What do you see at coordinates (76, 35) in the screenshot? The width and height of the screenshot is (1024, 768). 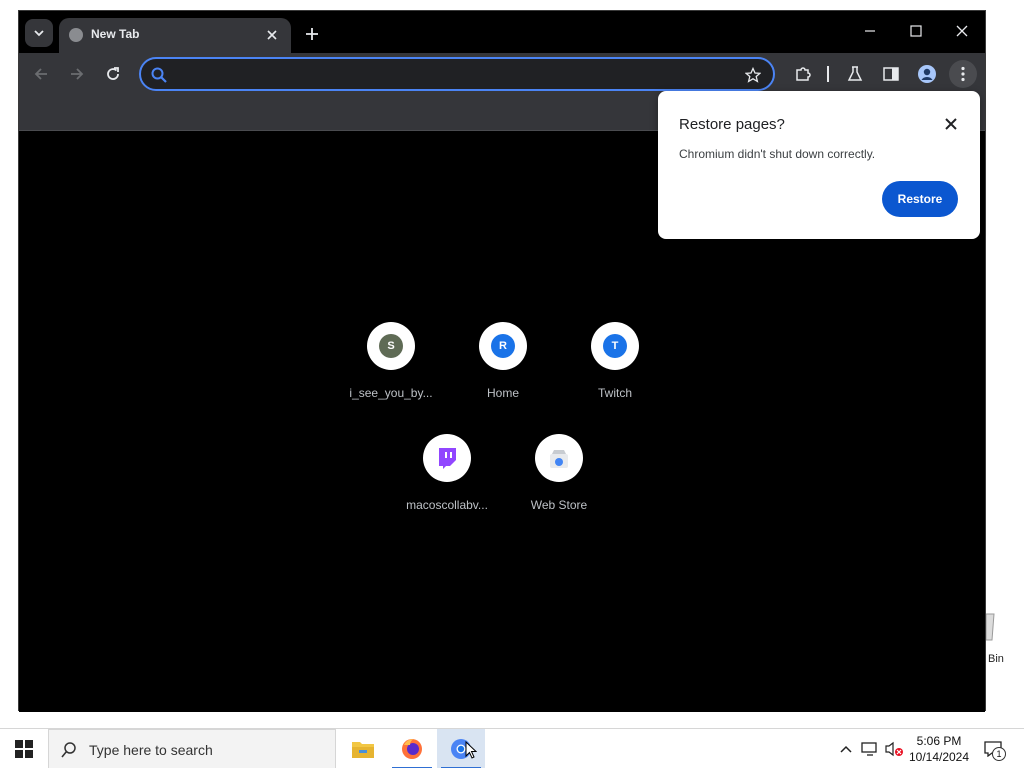 I see `globe-icon` at bounding box center [76, 35].